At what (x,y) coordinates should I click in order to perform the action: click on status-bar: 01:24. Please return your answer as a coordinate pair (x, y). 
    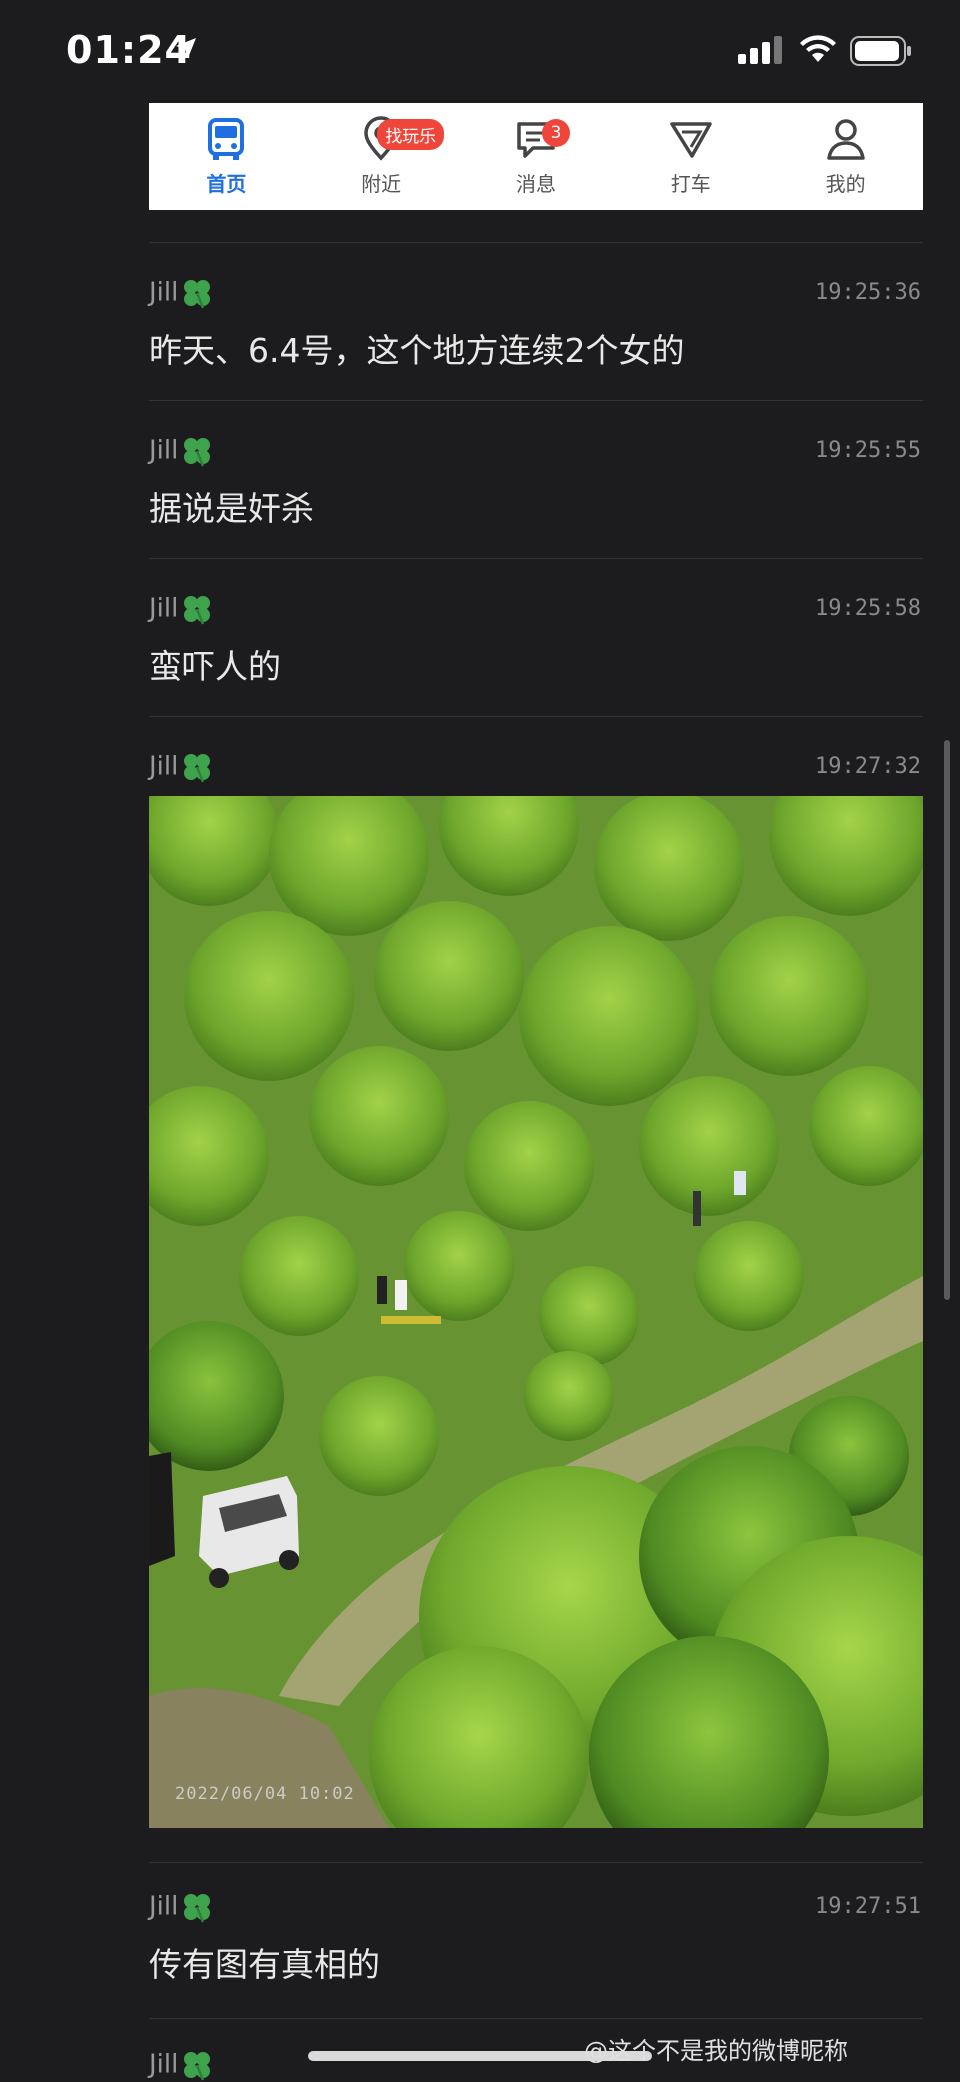
    Looking at the image, I should click on (480, 50).